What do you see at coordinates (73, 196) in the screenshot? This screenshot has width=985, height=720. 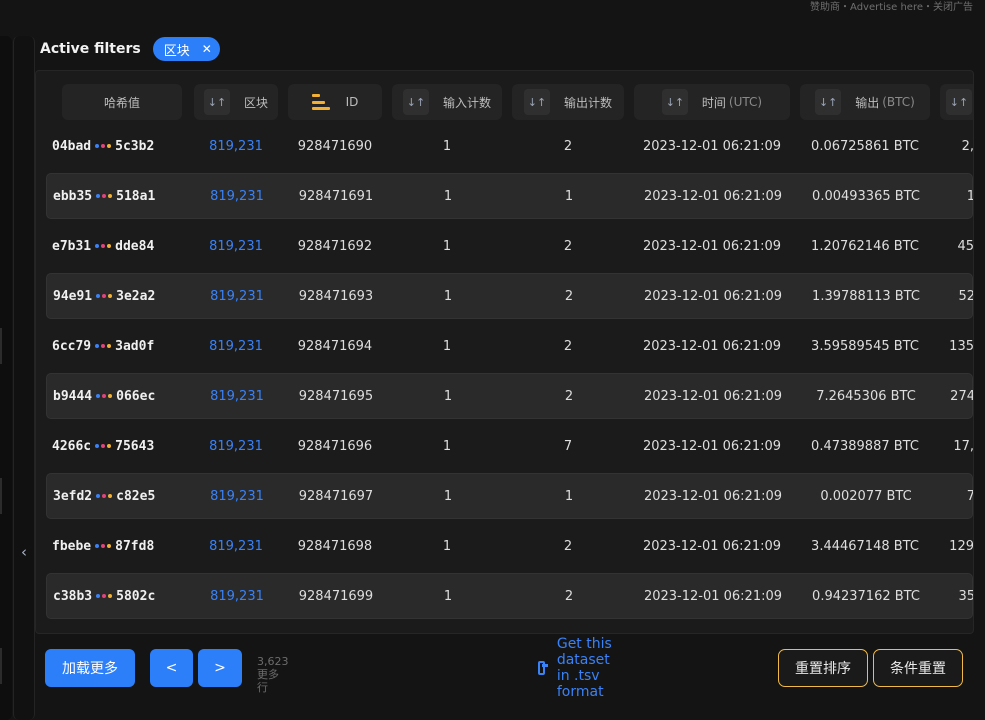 I see `hash-prefix: ebb35` at bounding box center [73, 196].